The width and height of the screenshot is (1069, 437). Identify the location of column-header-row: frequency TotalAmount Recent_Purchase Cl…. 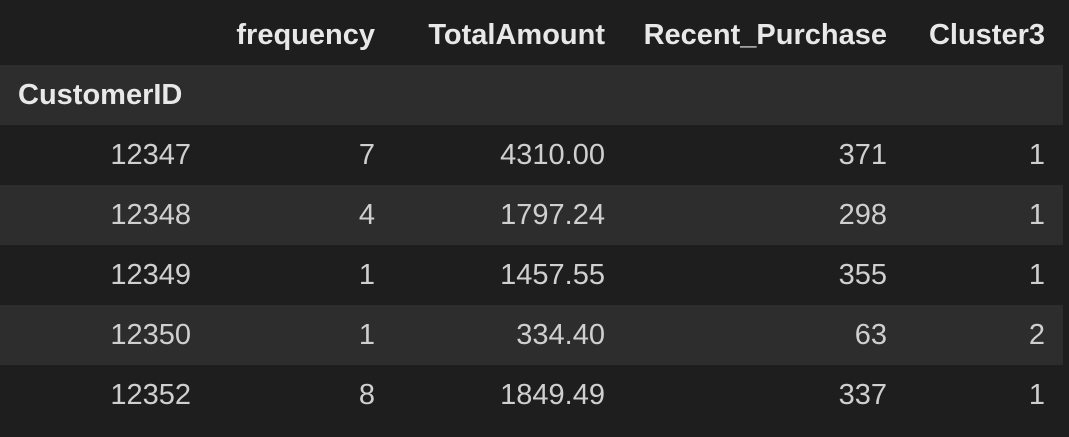
(531, 35).